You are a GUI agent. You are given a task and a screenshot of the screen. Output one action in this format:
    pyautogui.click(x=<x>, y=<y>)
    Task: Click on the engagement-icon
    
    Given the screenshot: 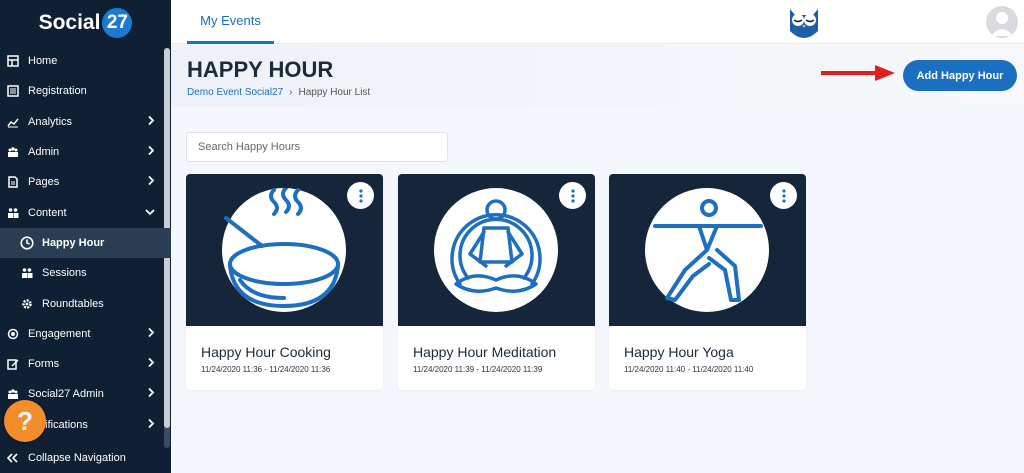 What is the action you would take?
    pyautogui.click(x=13, y=334)
    